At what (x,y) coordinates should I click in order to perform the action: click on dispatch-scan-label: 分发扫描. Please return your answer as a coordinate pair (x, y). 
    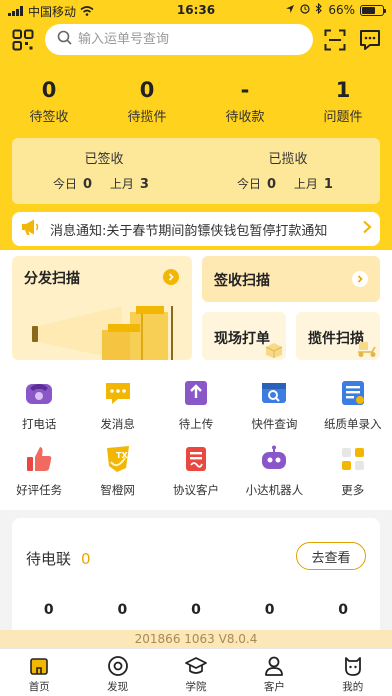
    Looking at the image, I should click on (52, 279).